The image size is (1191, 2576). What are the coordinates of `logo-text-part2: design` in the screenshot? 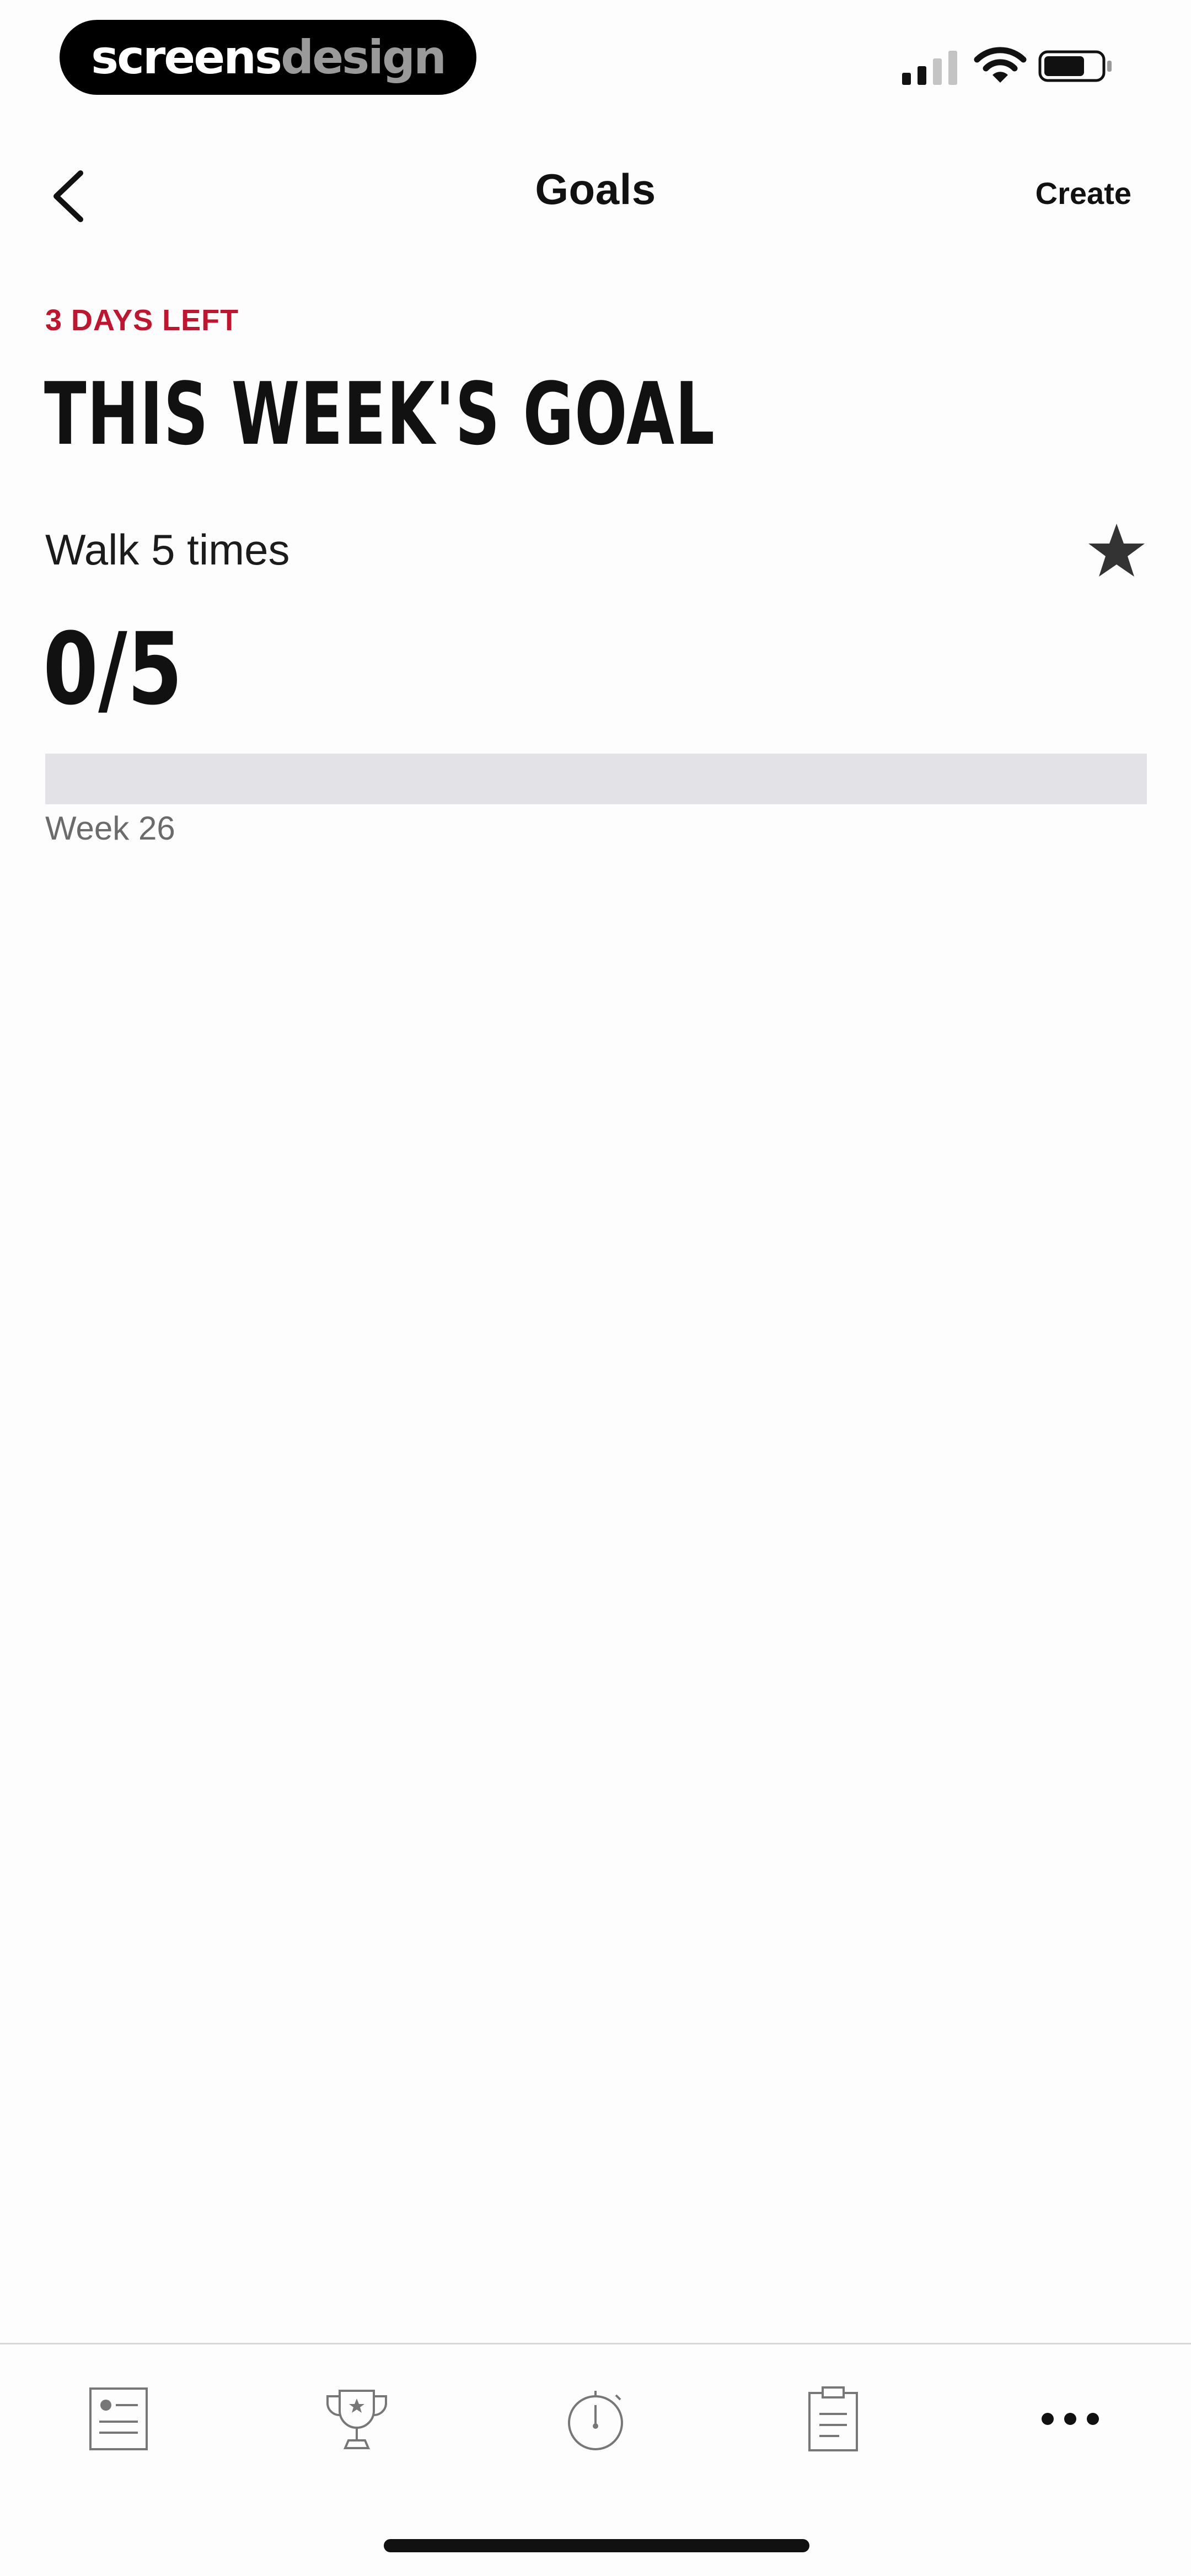 It's located at (364, 57).